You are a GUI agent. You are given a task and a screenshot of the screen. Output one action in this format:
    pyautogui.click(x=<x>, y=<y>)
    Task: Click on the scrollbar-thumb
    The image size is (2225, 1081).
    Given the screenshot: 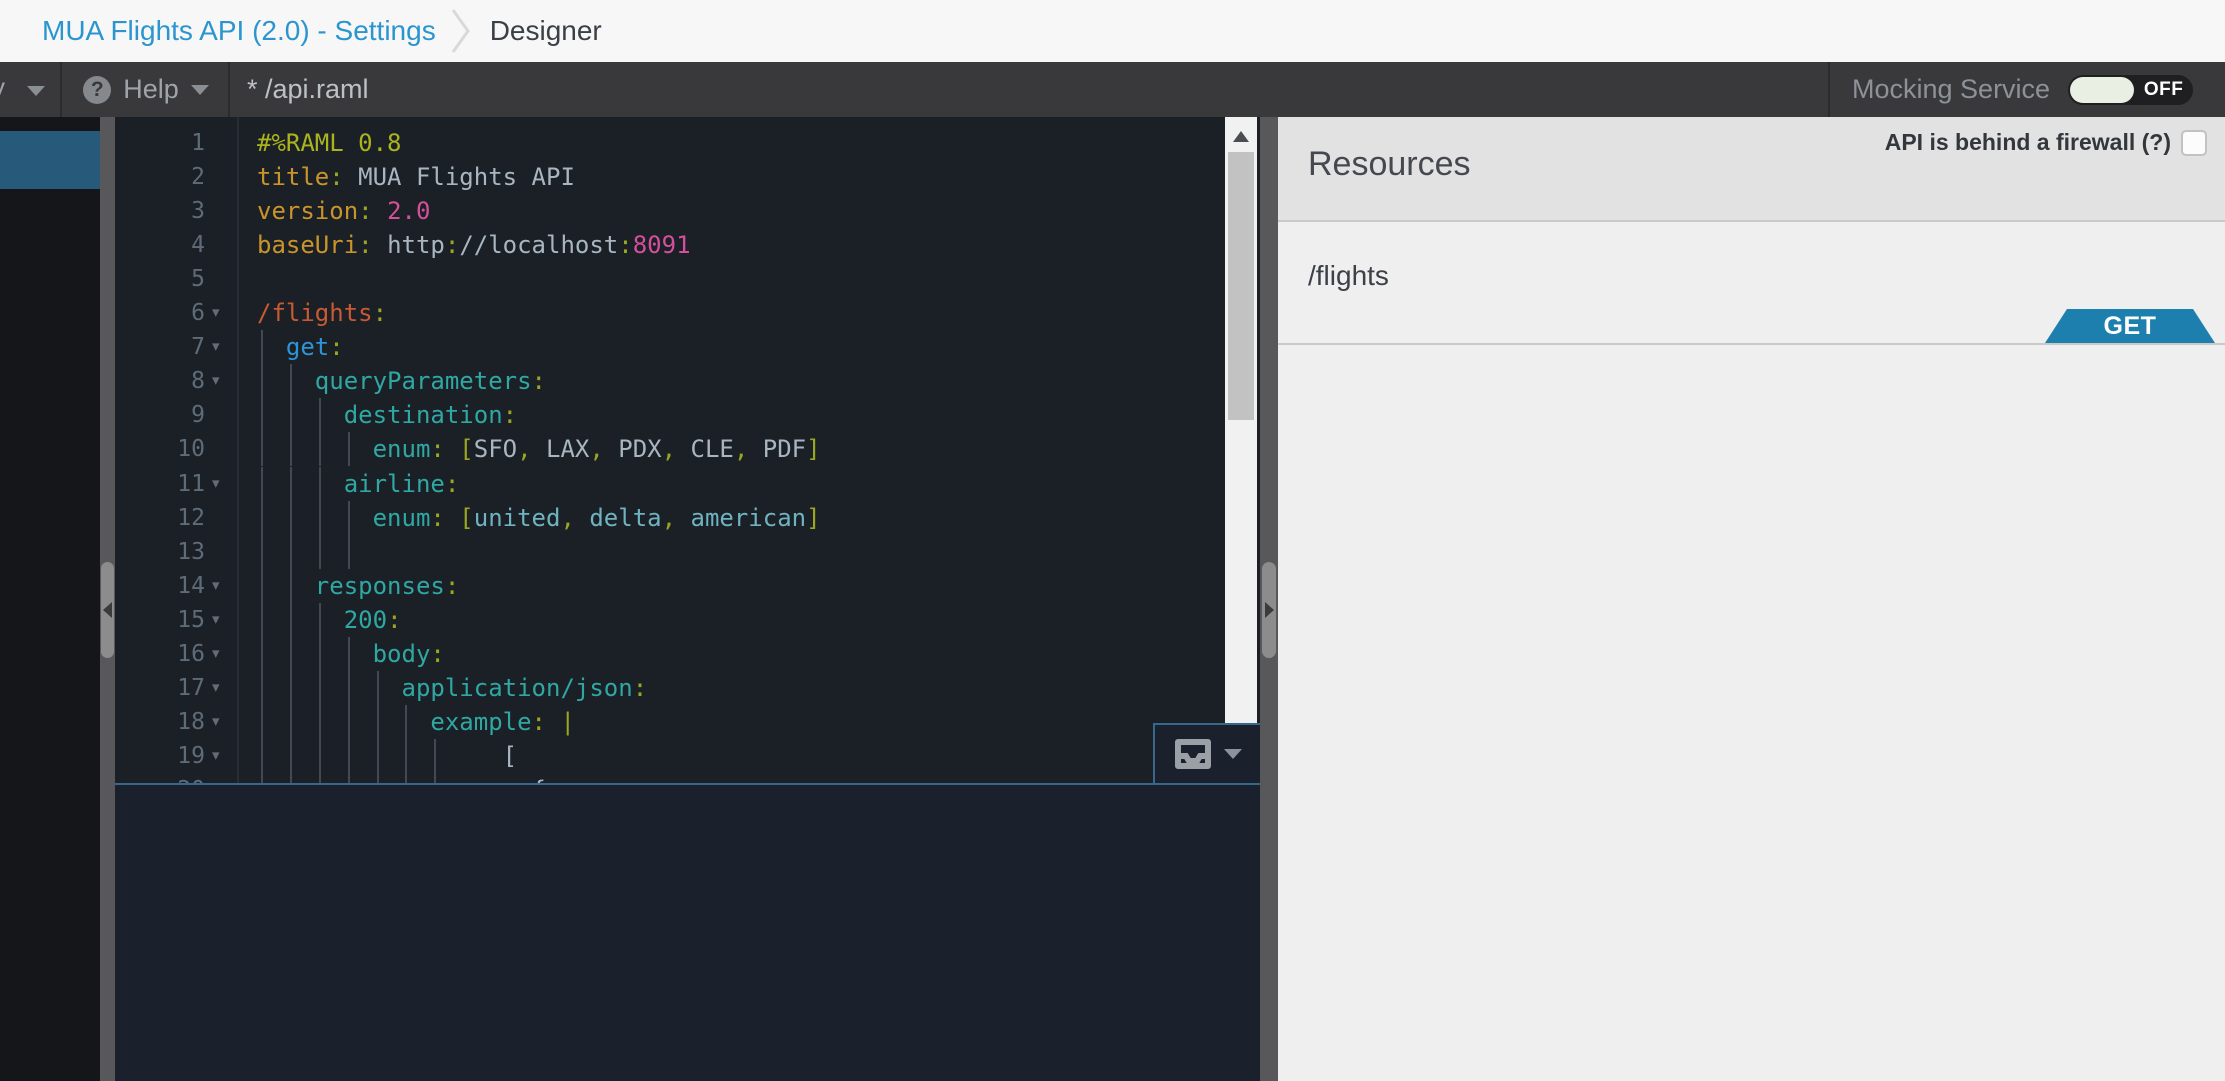 What is the action you would take?
    pyautogui.click(x=1241, y=286)
    